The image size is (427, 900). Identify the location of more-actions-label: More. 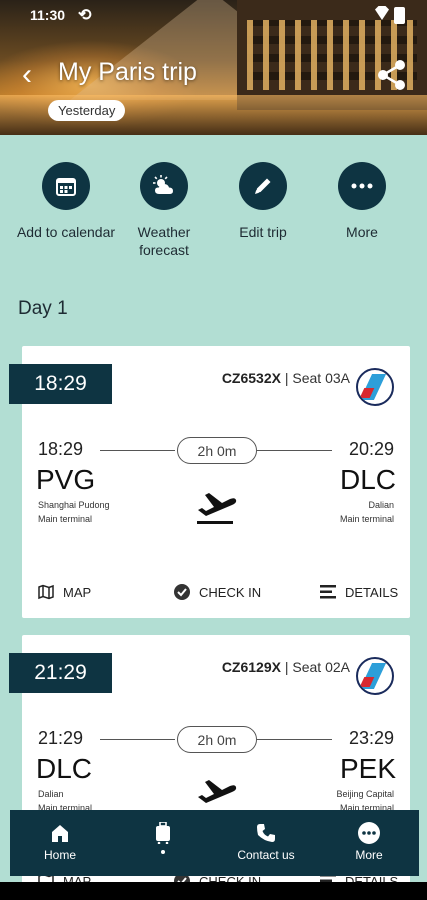
(362, 232).